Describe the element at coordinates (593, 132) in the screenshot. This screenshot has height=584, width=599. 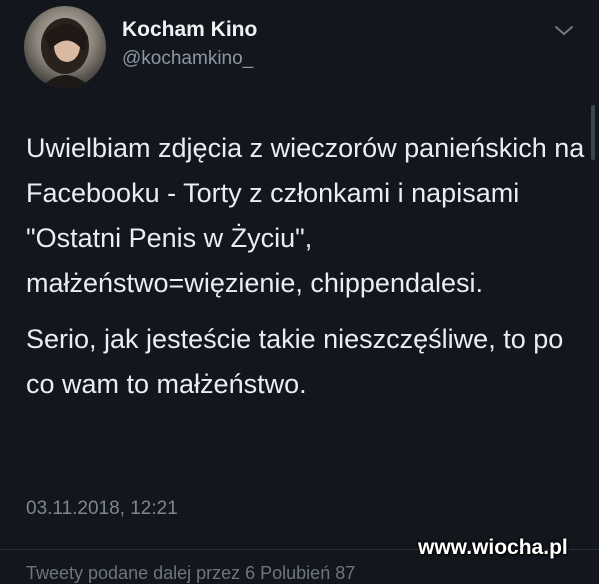
I see `scrollbar-thumb` at that location.